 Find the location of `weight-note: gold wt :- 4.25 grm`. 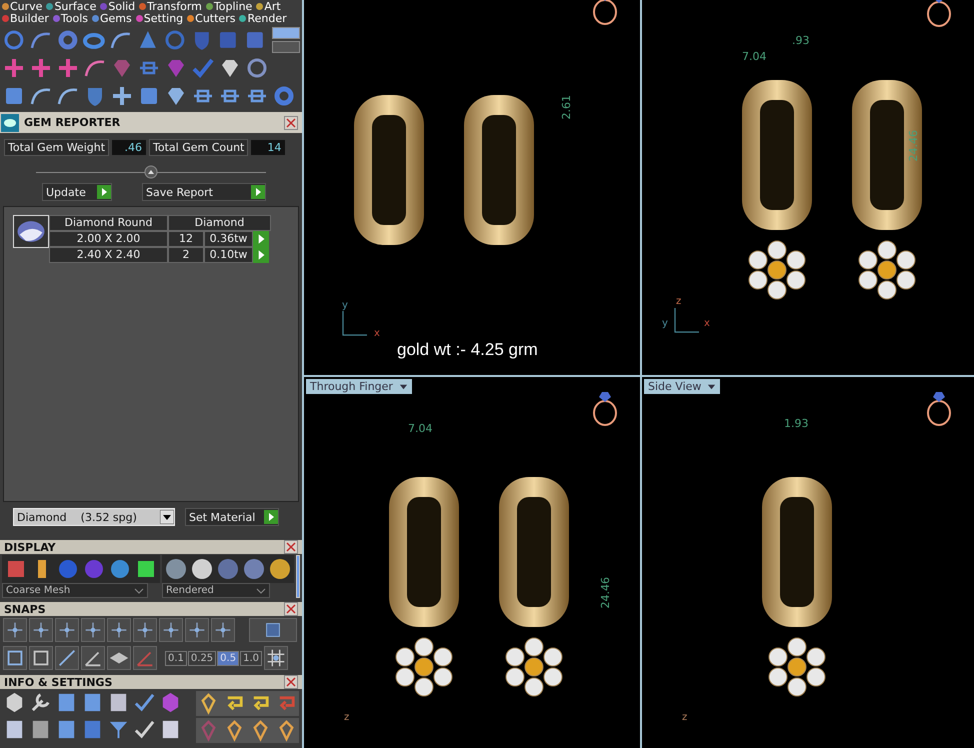

weight-note: gold wt :- 4.25 grm is located at coordinates (467, 350).